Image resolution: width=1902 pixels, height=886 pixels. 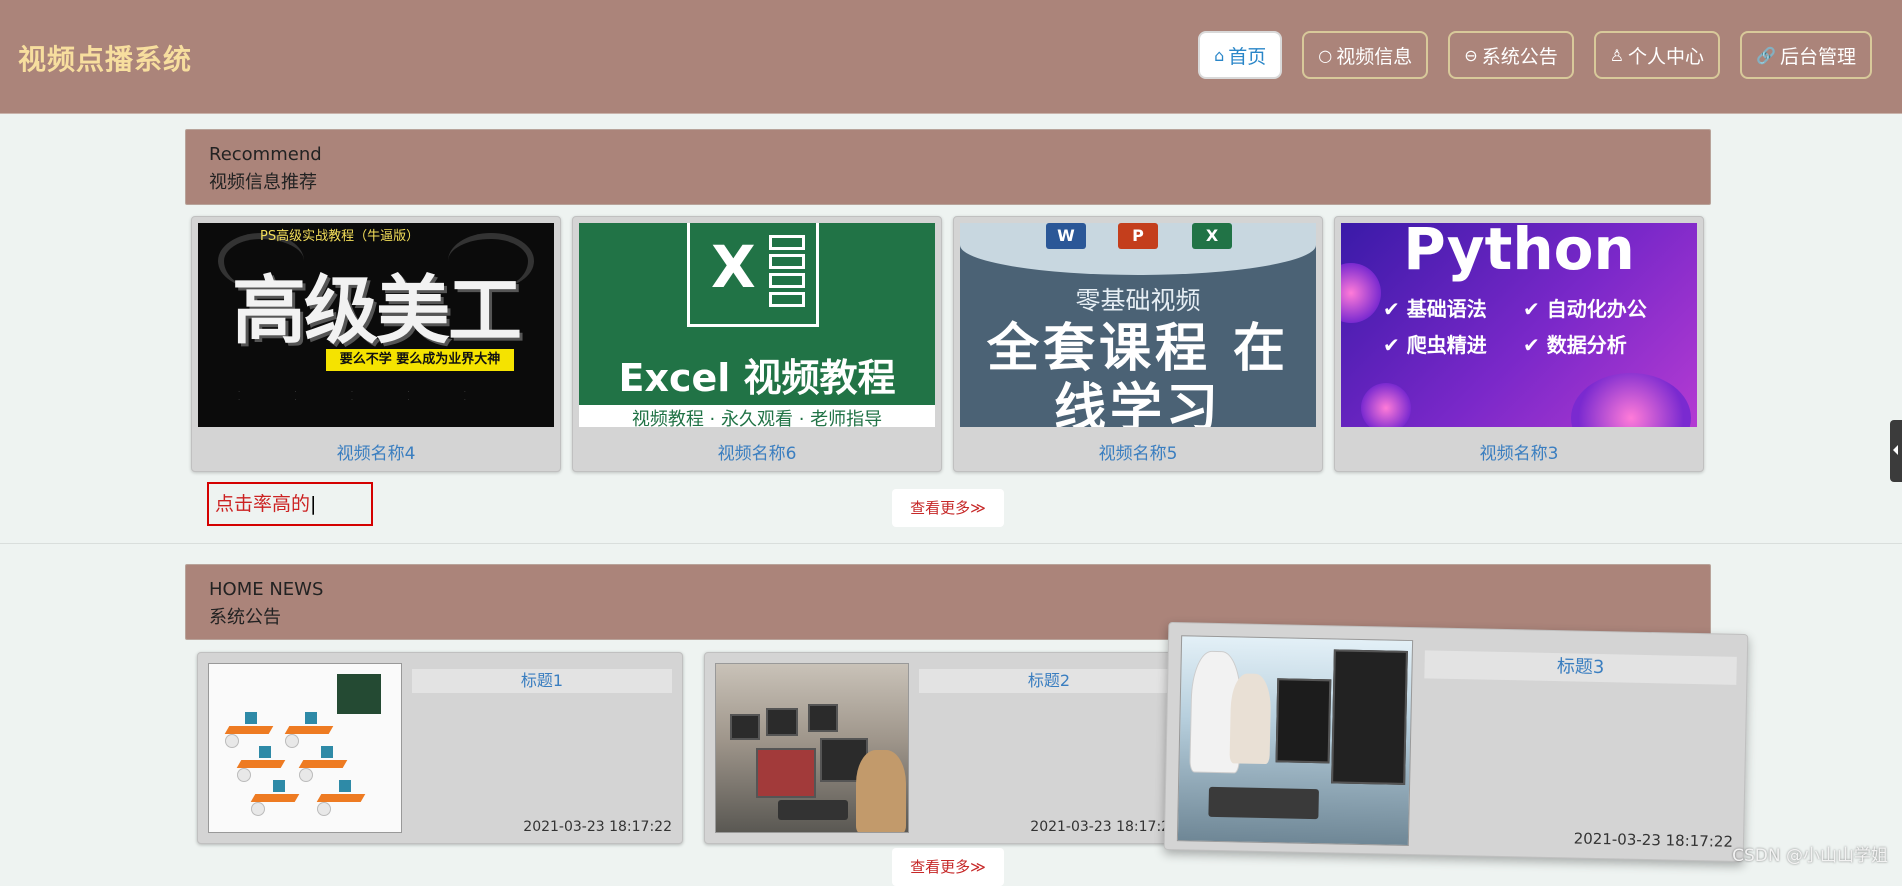 I want to click on top-navbar: 视频点播系统 ⌂ 首页 ○ 视频信息 ⊖ 系统公告 ♙ 个人中心 🔗 后台管理, so click(x=951, y=57).